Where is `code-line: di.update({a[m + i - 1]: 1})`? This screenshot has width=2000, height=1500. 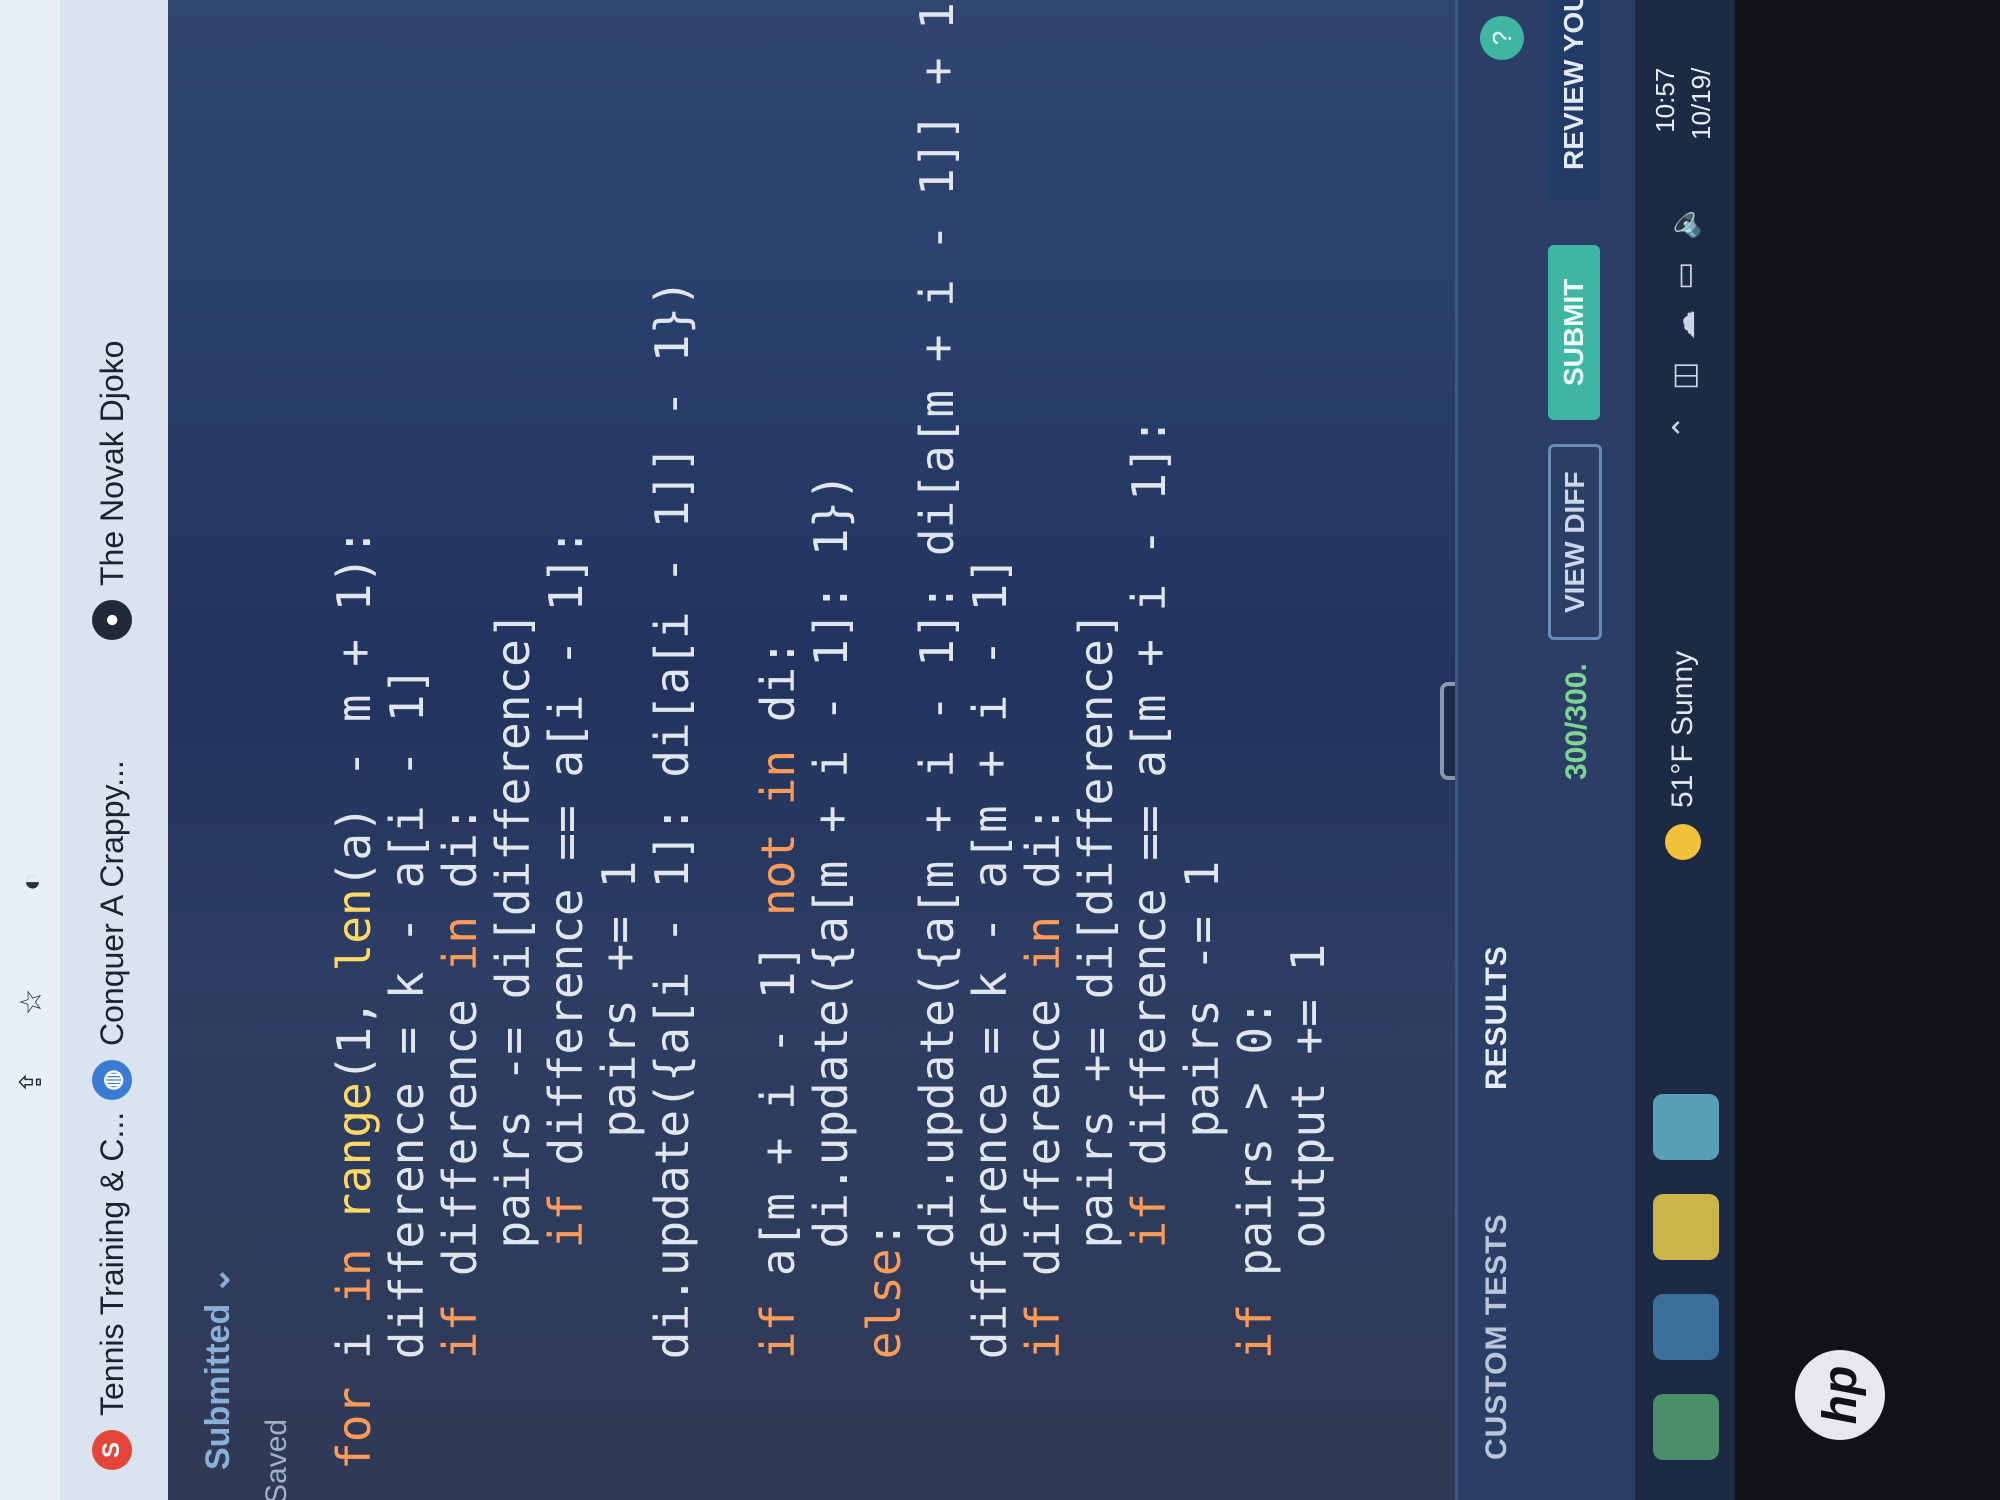 code-line: di.update({a[m + i - 1]: 1}) is located at coordinates (831, 750).